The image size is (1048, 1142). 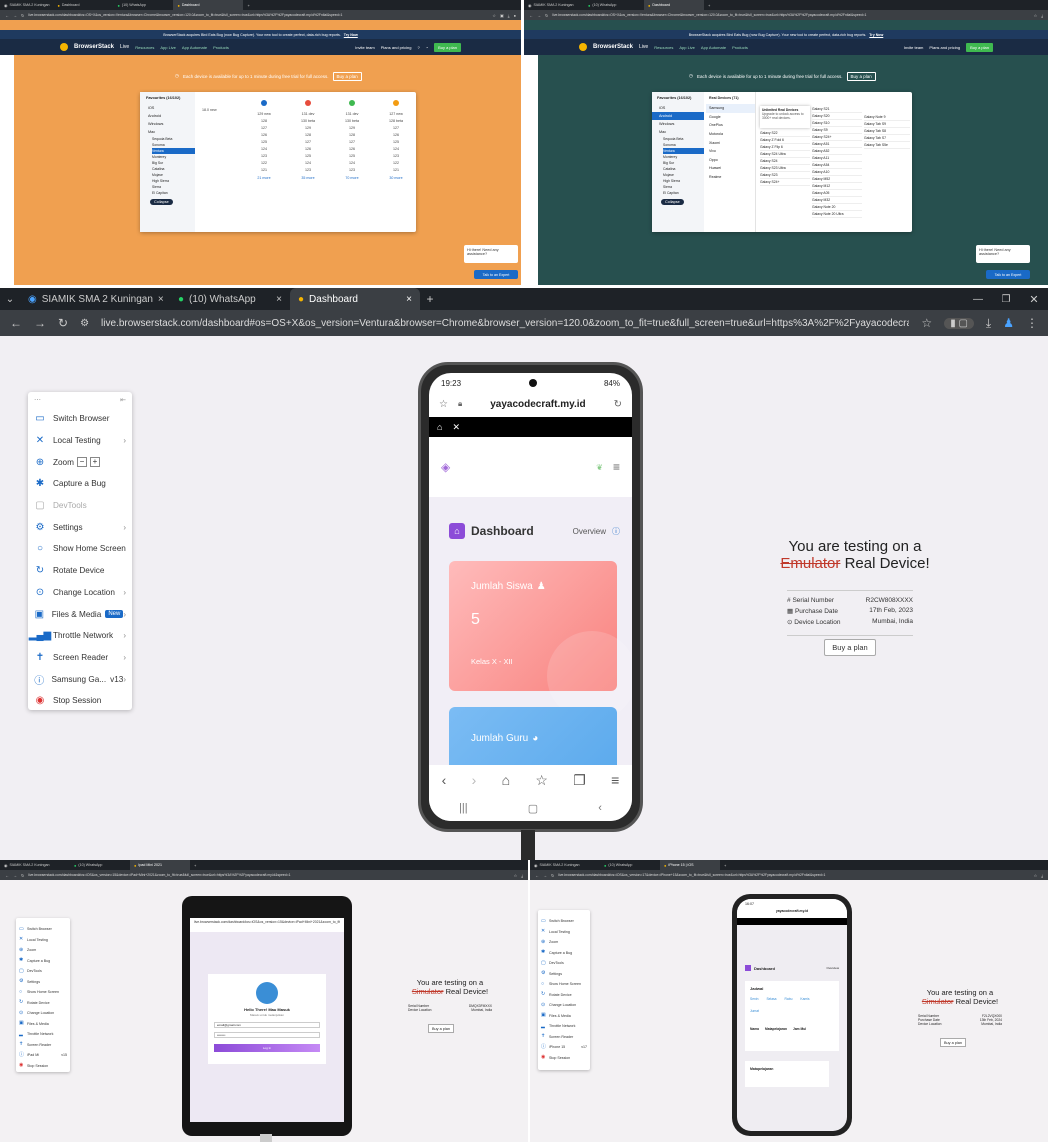 I want to click on download-icon: ⤓, so click(x=988, y=323).